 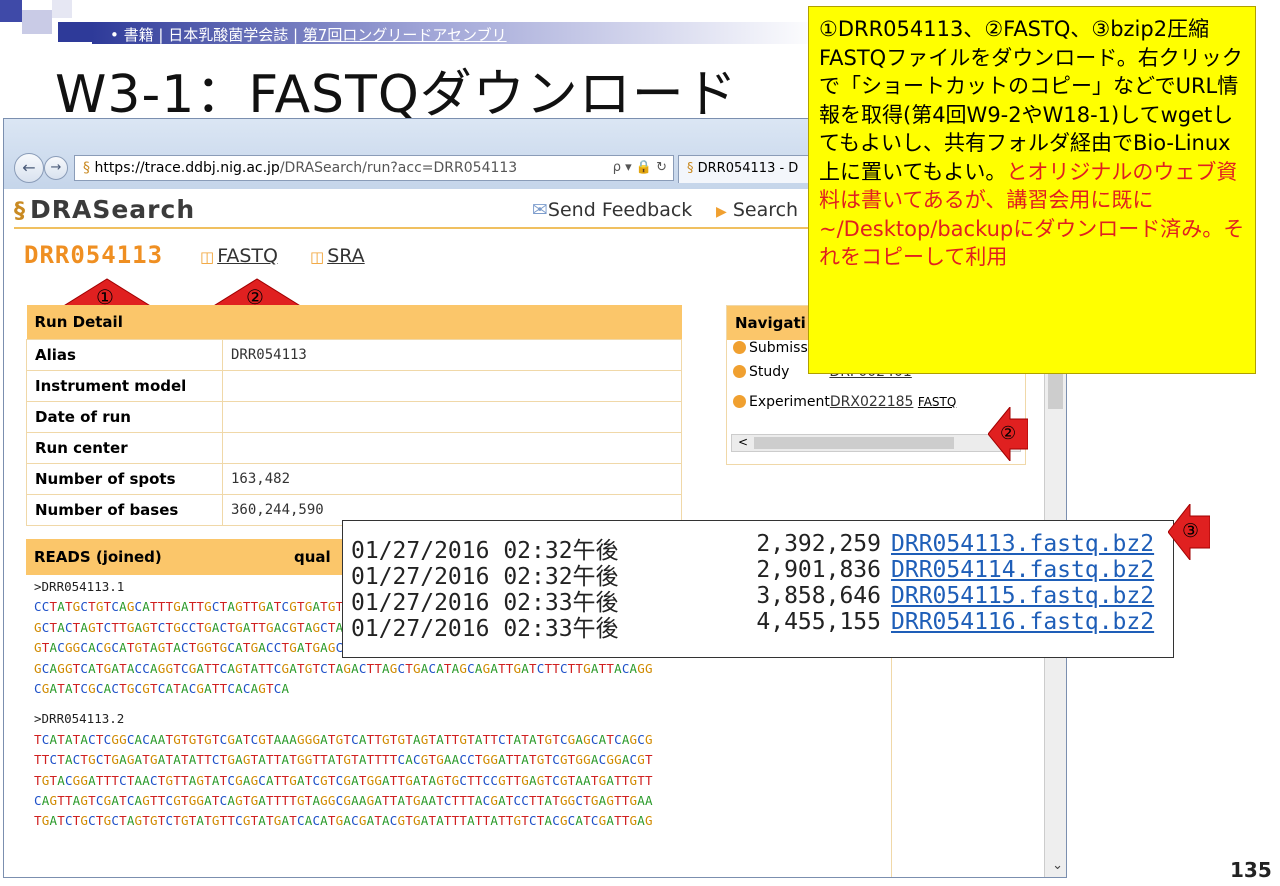 I want to click on table-row: Number of spots 163,482, so click(x=354, y=478).